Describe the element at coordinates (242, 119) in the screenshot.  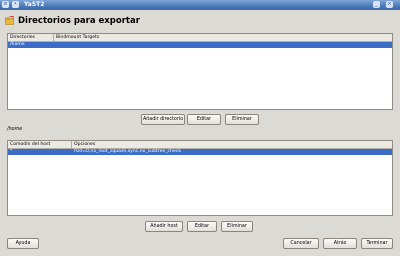
I see `delete-directory-button: Eliminar` at that location.